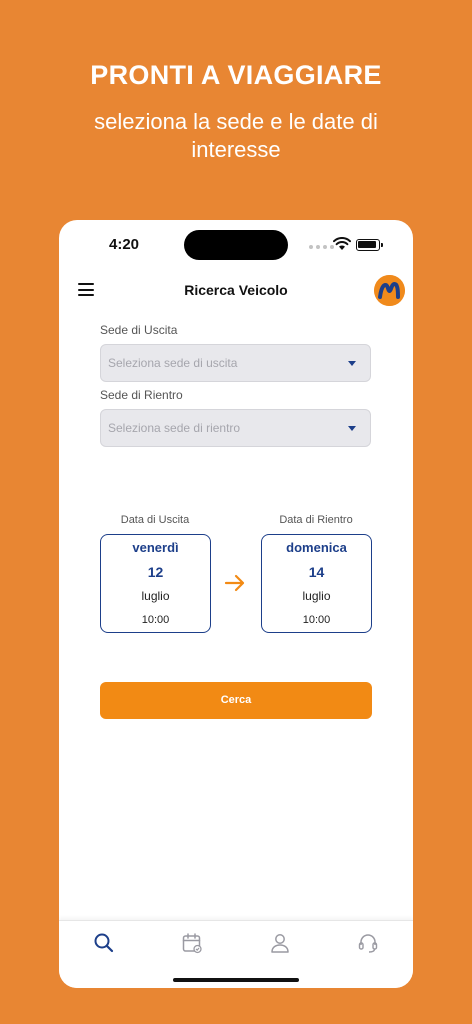 Image resolution: width=472 pixels, height=1024 pixels. I want to click on return-weekday: domenica, so click(316, 547).